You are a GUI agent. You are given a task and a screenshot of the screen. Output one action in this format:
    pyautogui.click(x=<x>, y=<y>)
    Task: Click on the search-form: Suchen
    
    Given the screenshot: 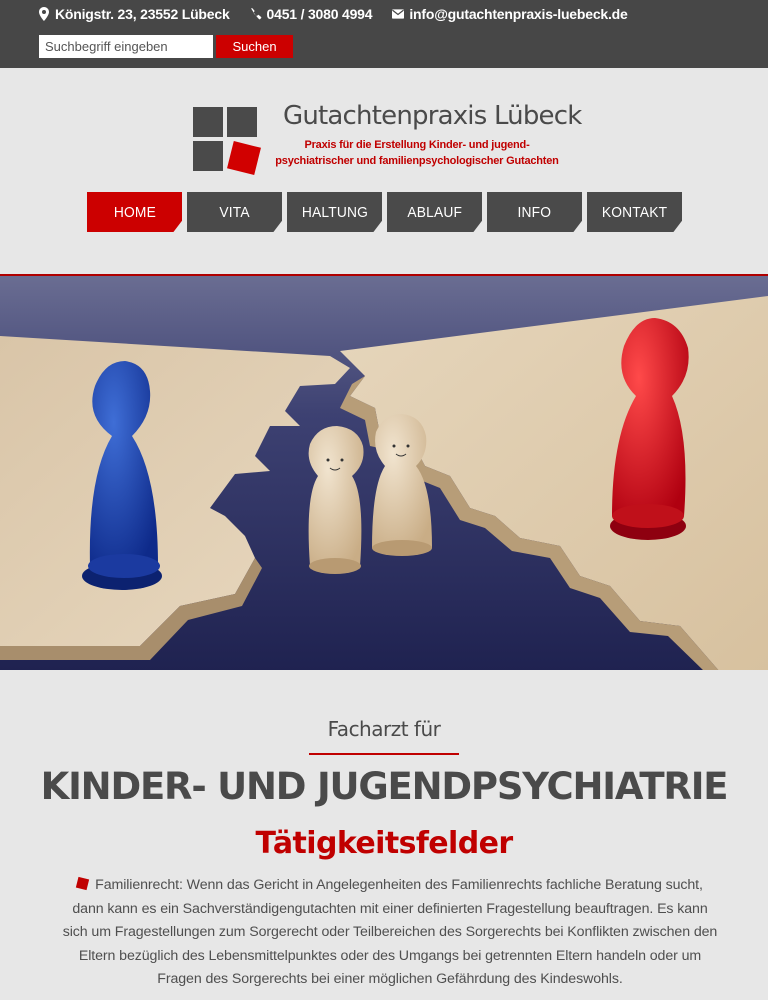 What is the action you would take?
    pyautogui.click(x=166, y=46)
    